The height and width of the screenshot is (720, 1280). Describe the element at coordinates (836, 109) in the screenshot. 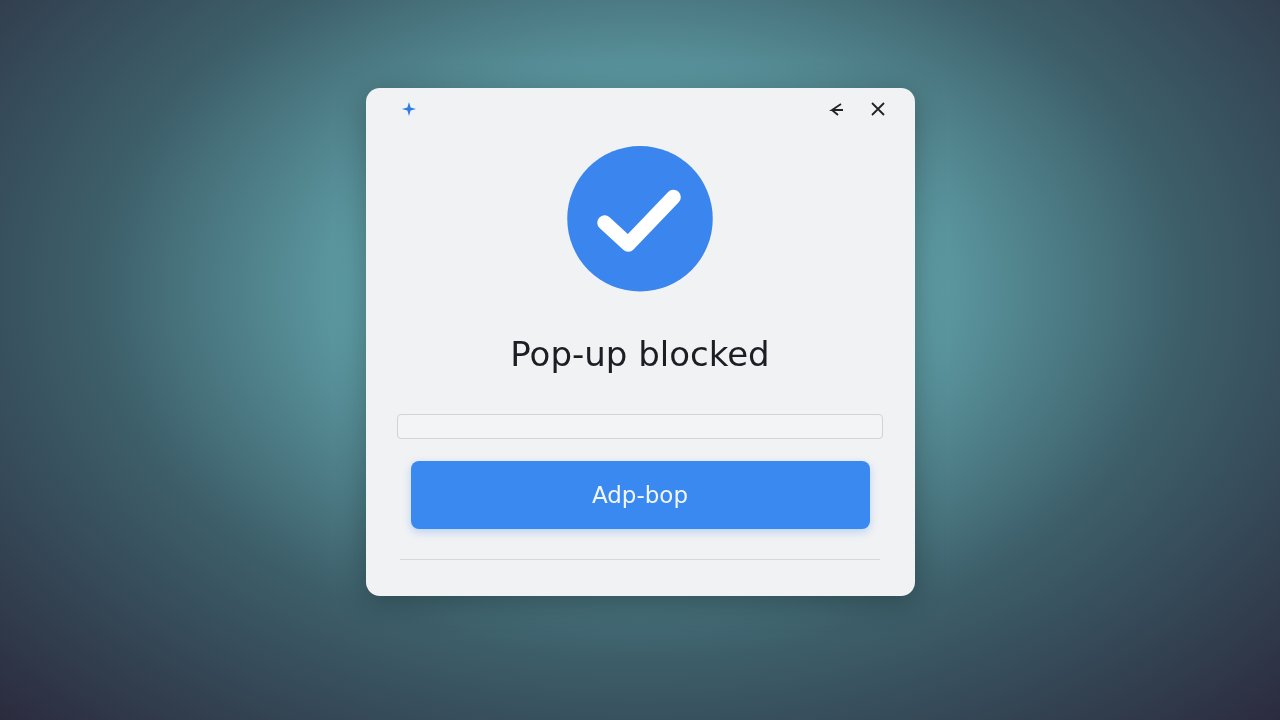

I see `back-arrow-icon` at that location.